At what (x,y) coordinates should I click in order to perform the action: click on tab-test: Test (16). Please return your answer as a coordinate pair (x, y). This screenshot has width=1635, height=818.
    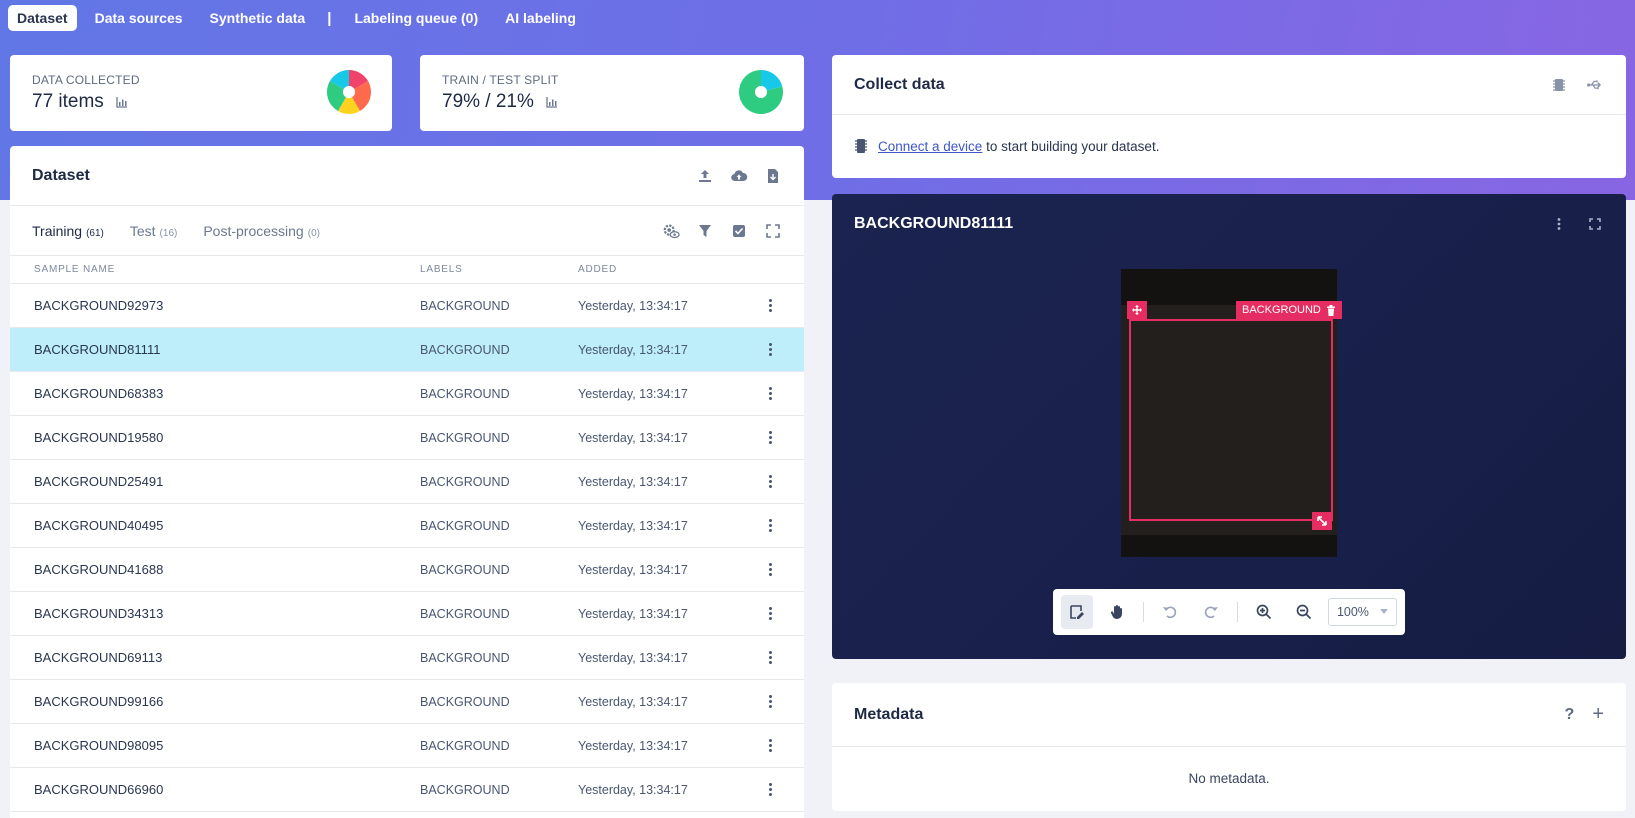
    Looking at the image, I should click on (153, 231).